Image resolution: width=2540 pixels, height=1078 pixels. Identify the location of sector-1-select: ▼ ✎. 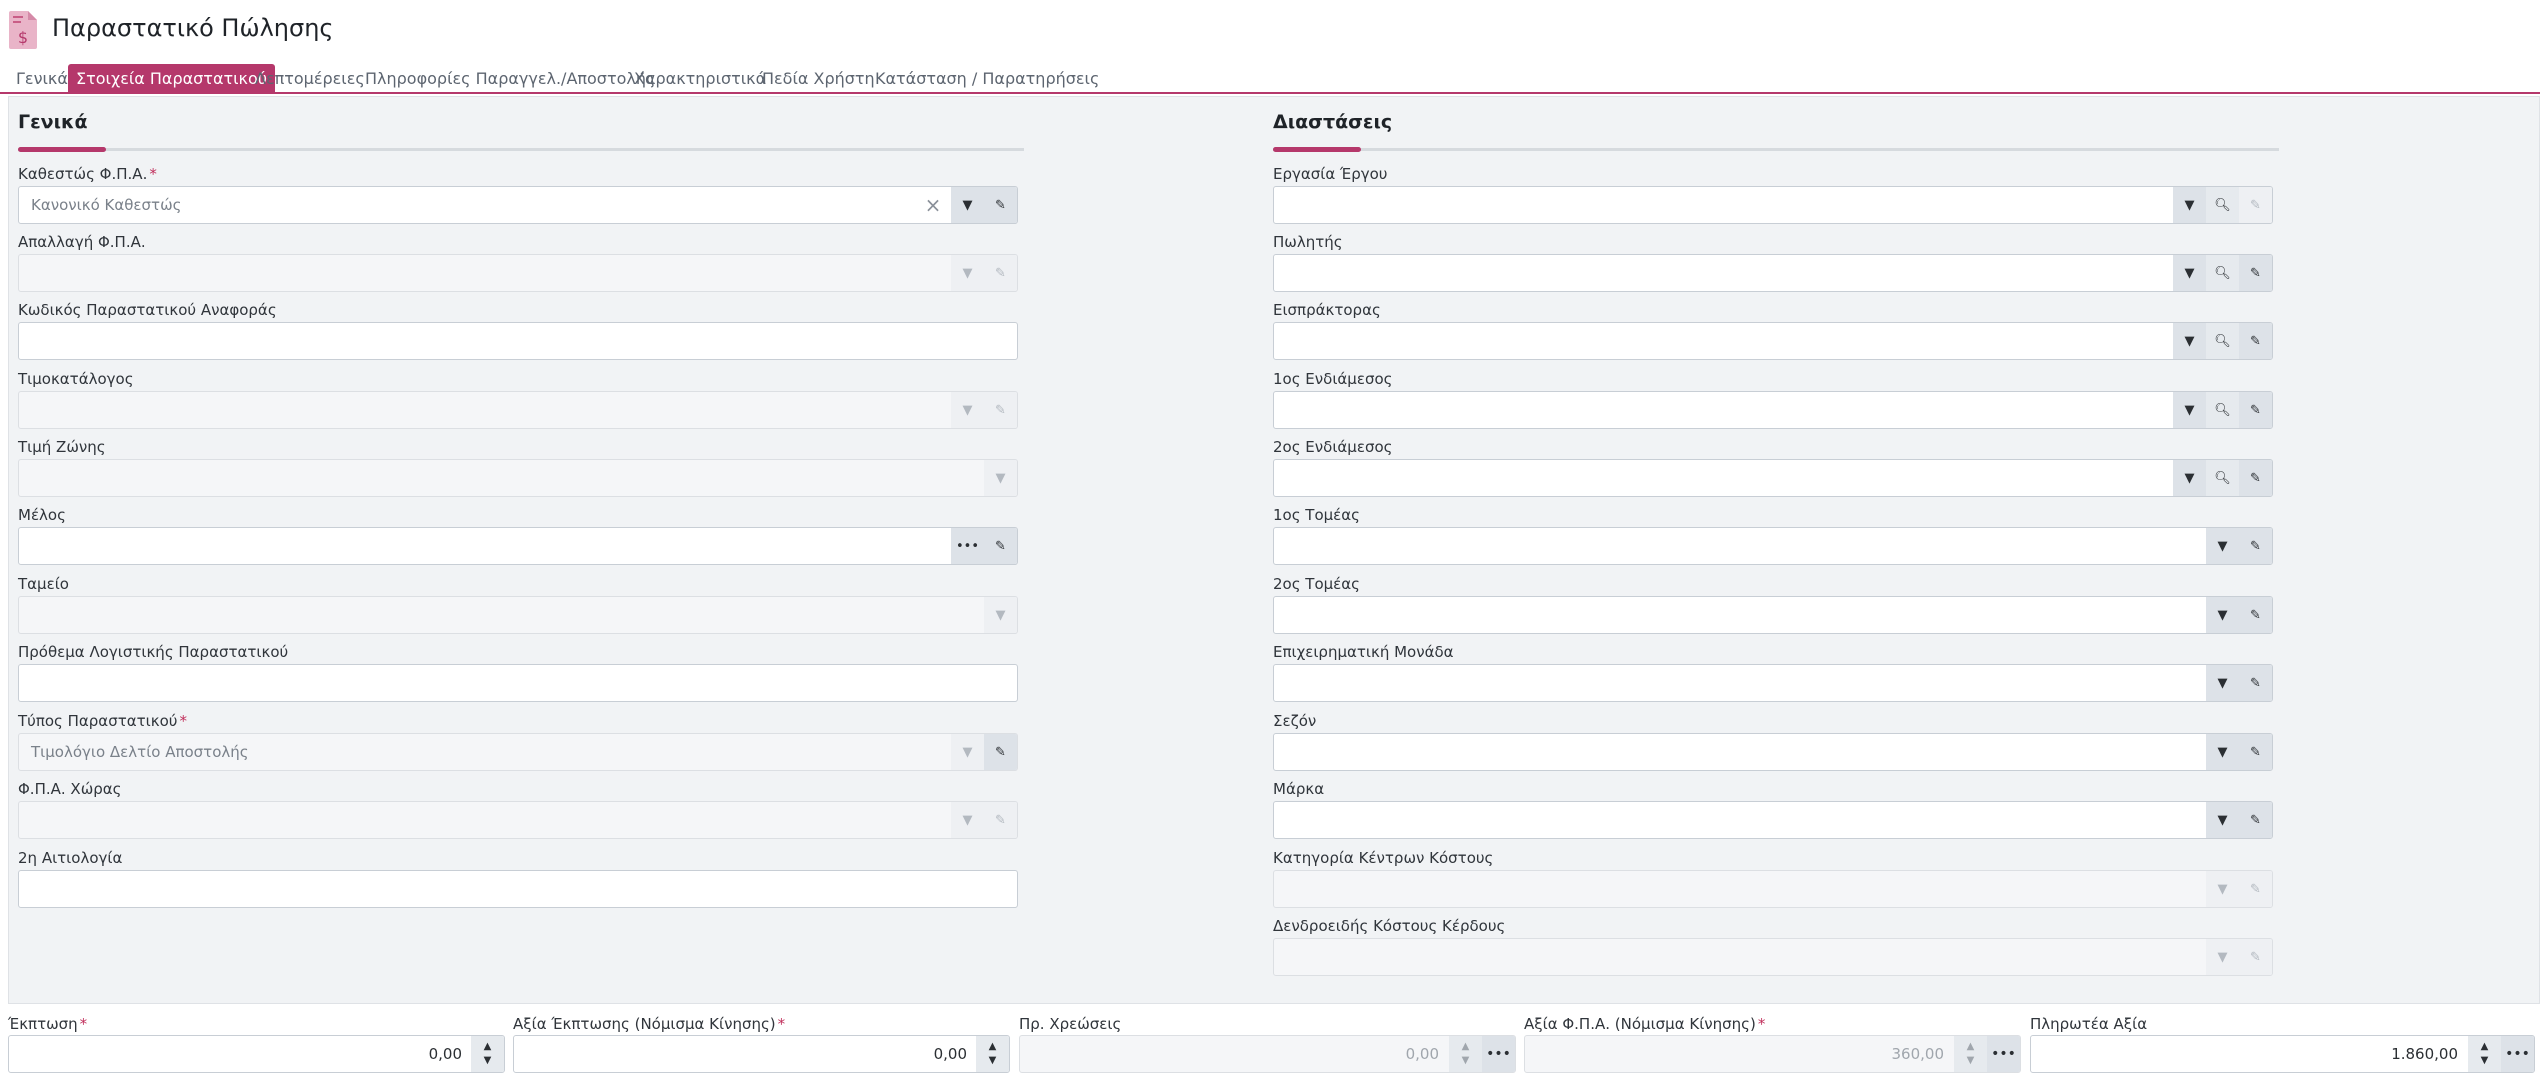
(1773, 546).